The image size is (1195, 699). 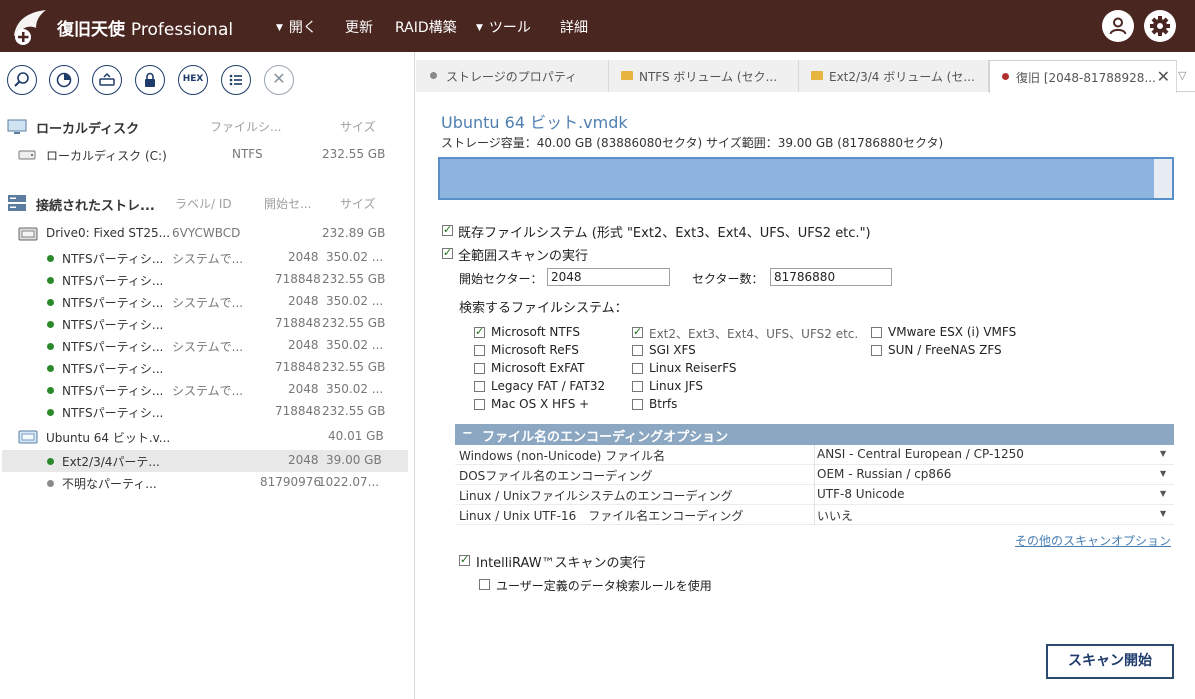 What do you see at coordinates (814, 434) in the screenshot?
I see `encoding-section-header: − ファイル名のエンコーディングオプション` at bounding box center [814, 434].